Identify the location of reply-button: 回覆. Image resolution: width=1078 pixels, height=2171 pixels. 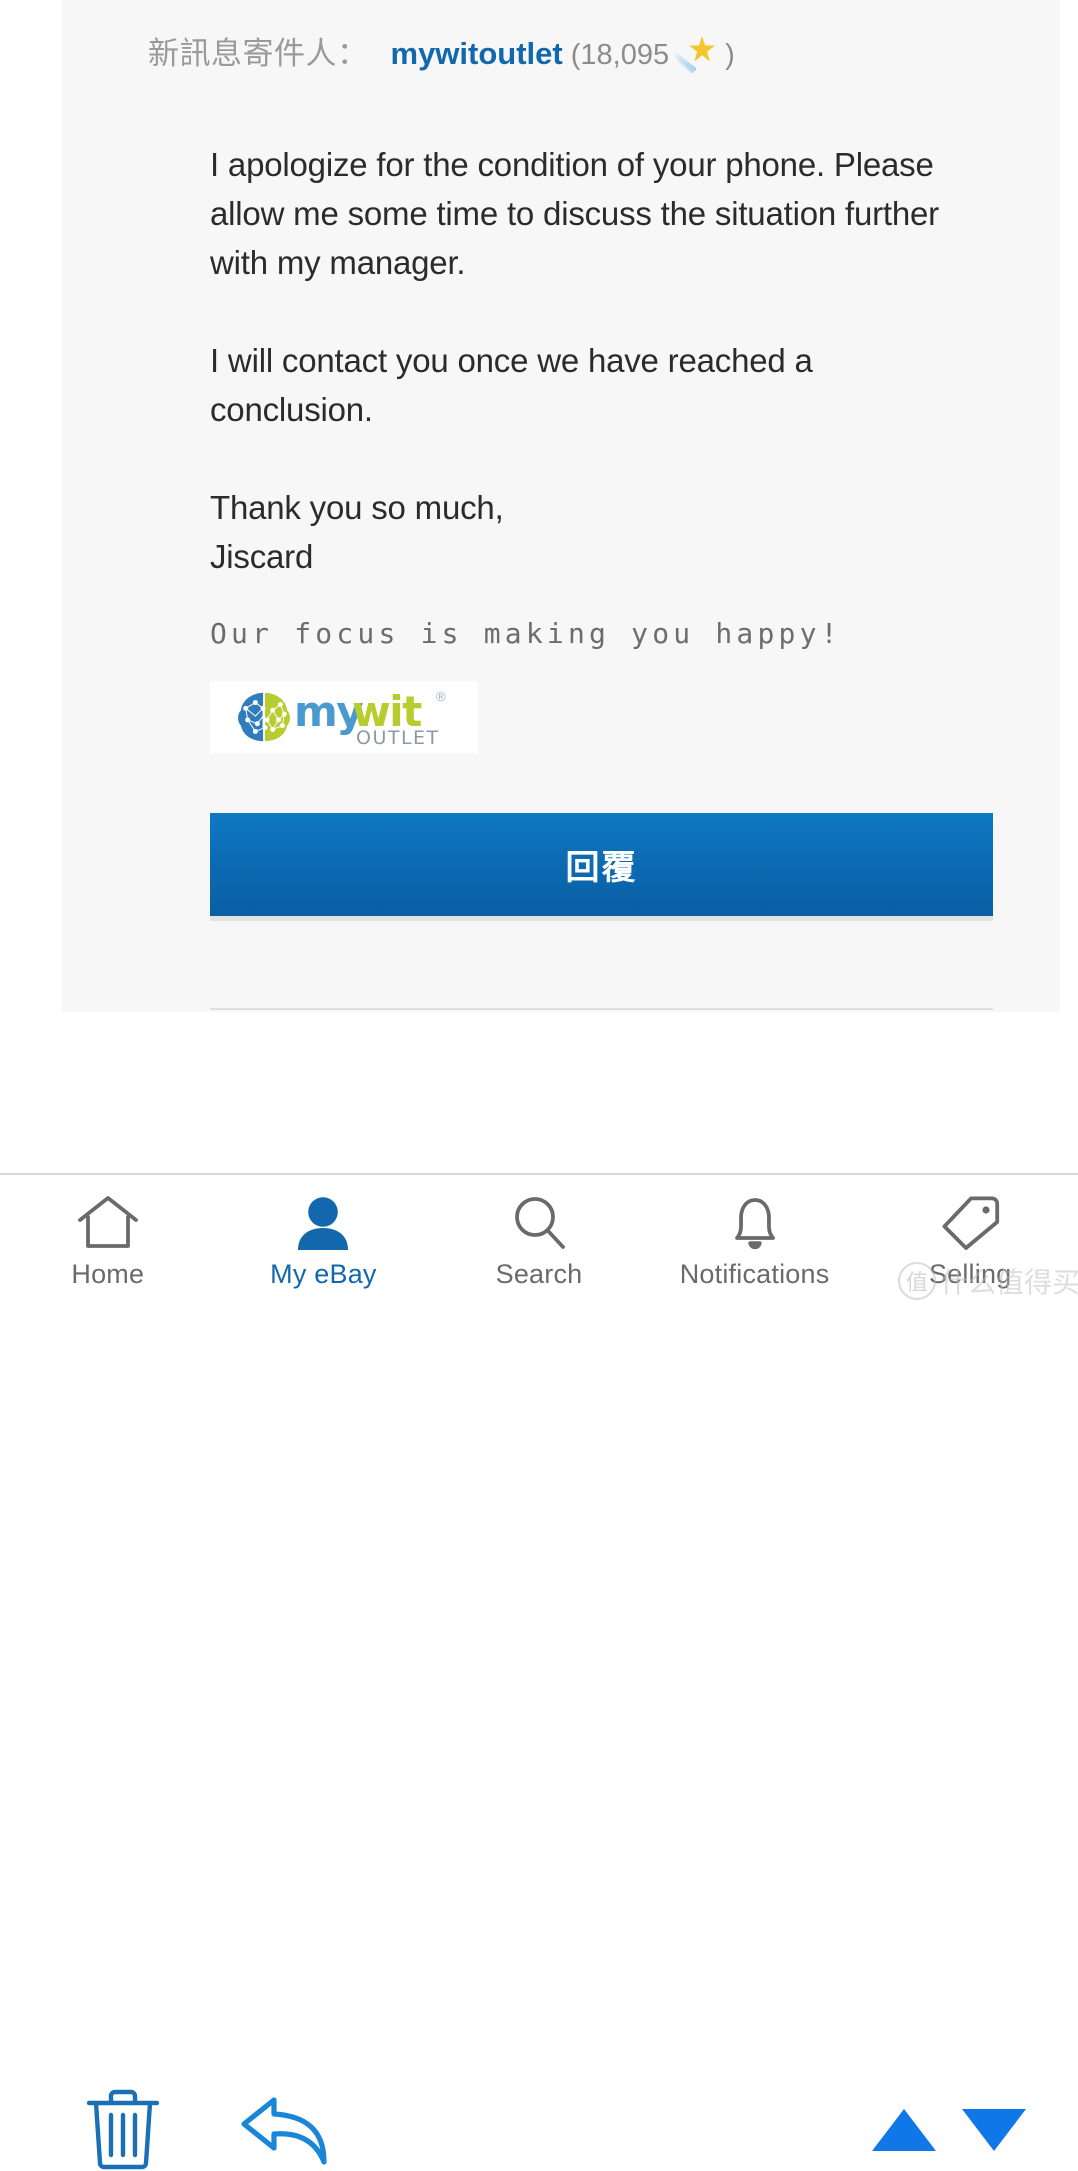
(601, 864).